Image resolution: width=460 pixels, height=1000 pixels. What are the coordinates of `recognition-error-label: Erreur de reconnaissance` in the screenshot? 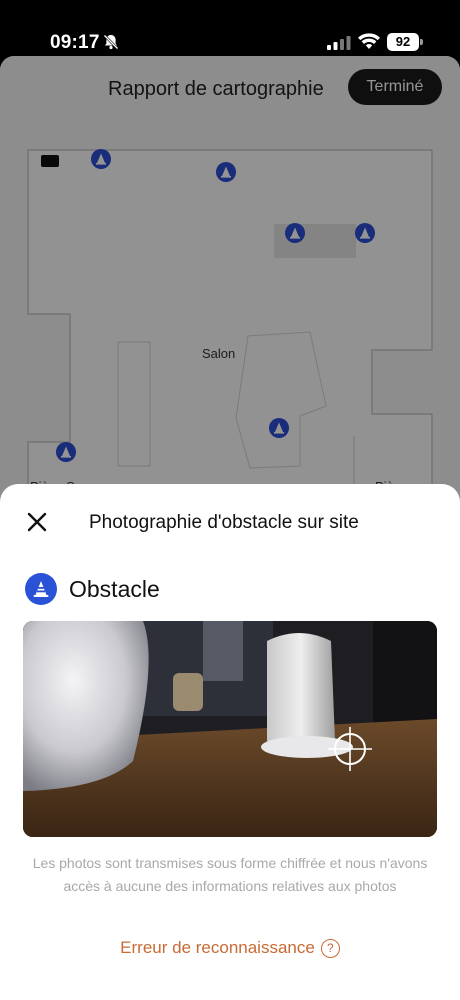 It's located at (217, 947).